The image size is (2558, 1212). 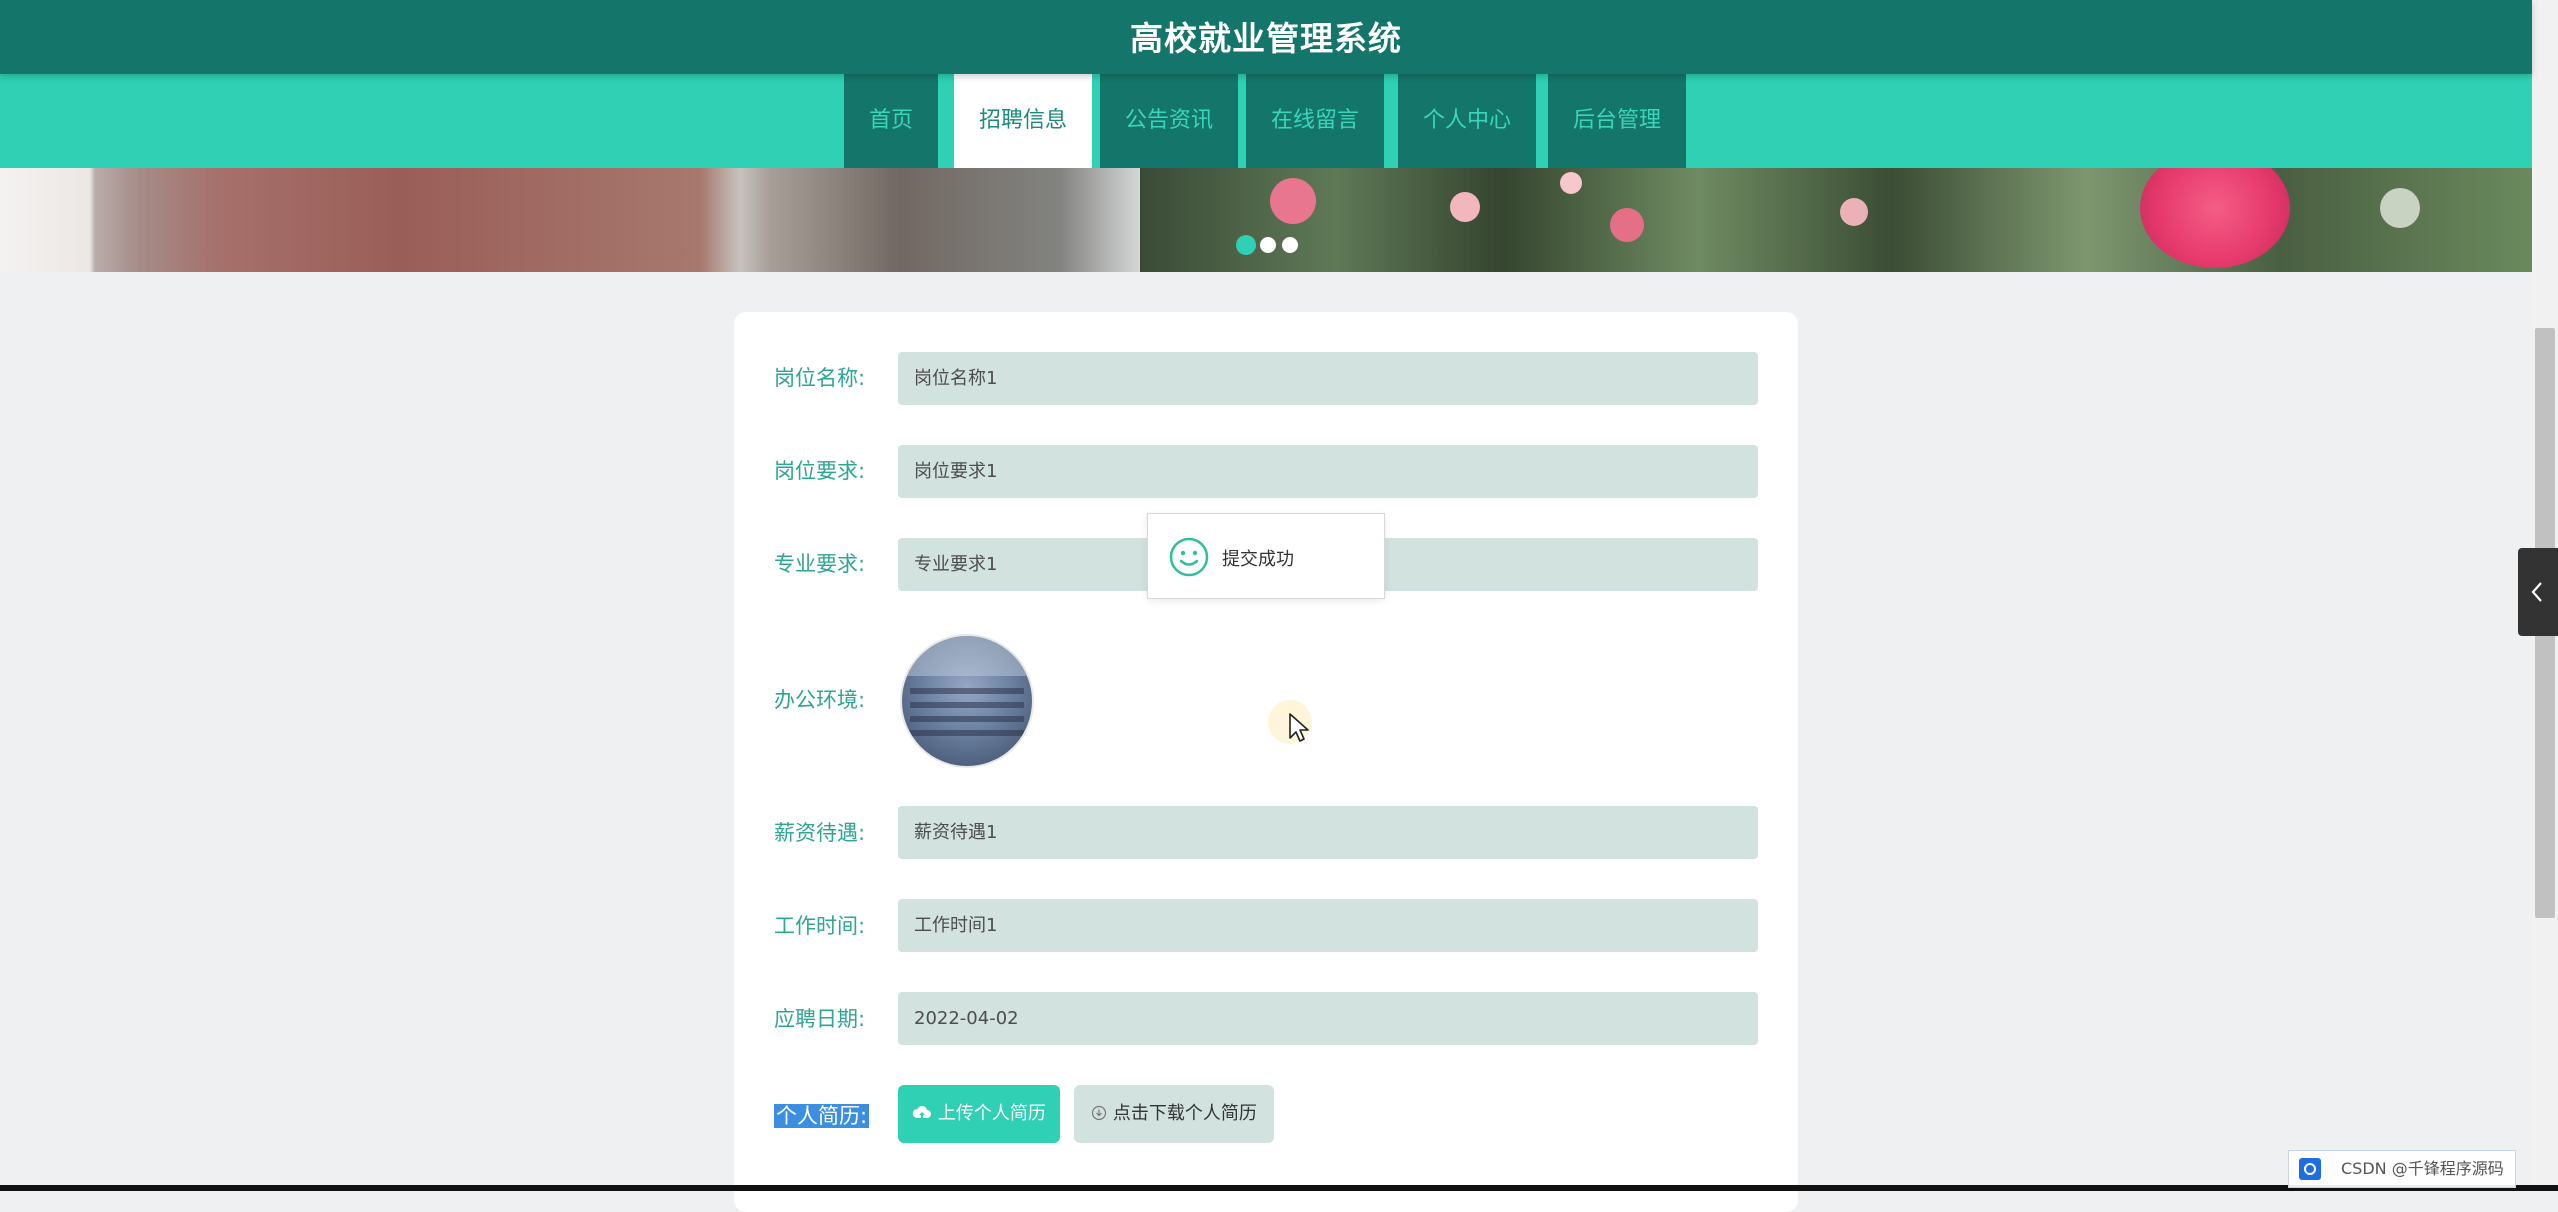 What do you see at coordinates (922, 1111) in the screenshot?
I see `cloud-upload-icon` at bounding box center [922, 1111].